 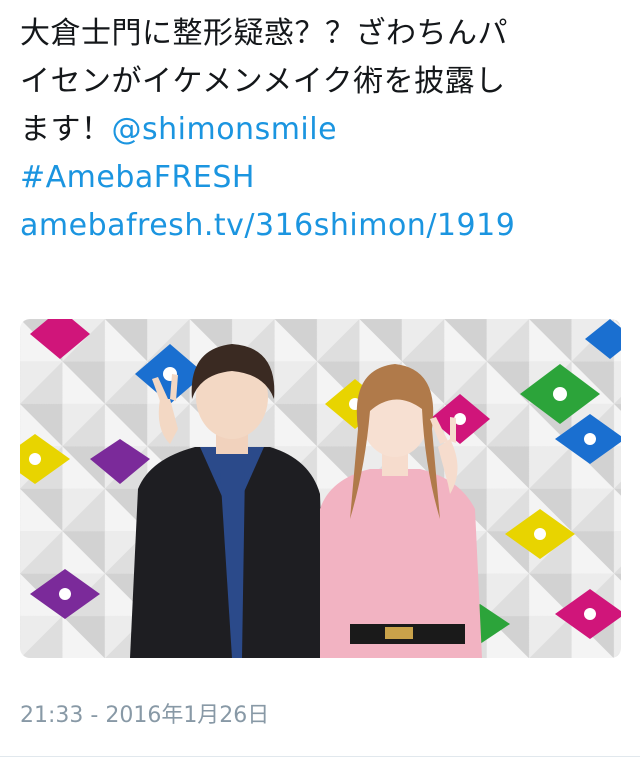 I want to click on tweet-text-line-1: 大倉士門に整形疑惑？？ざわちんパ, so click(x=264, y=33).